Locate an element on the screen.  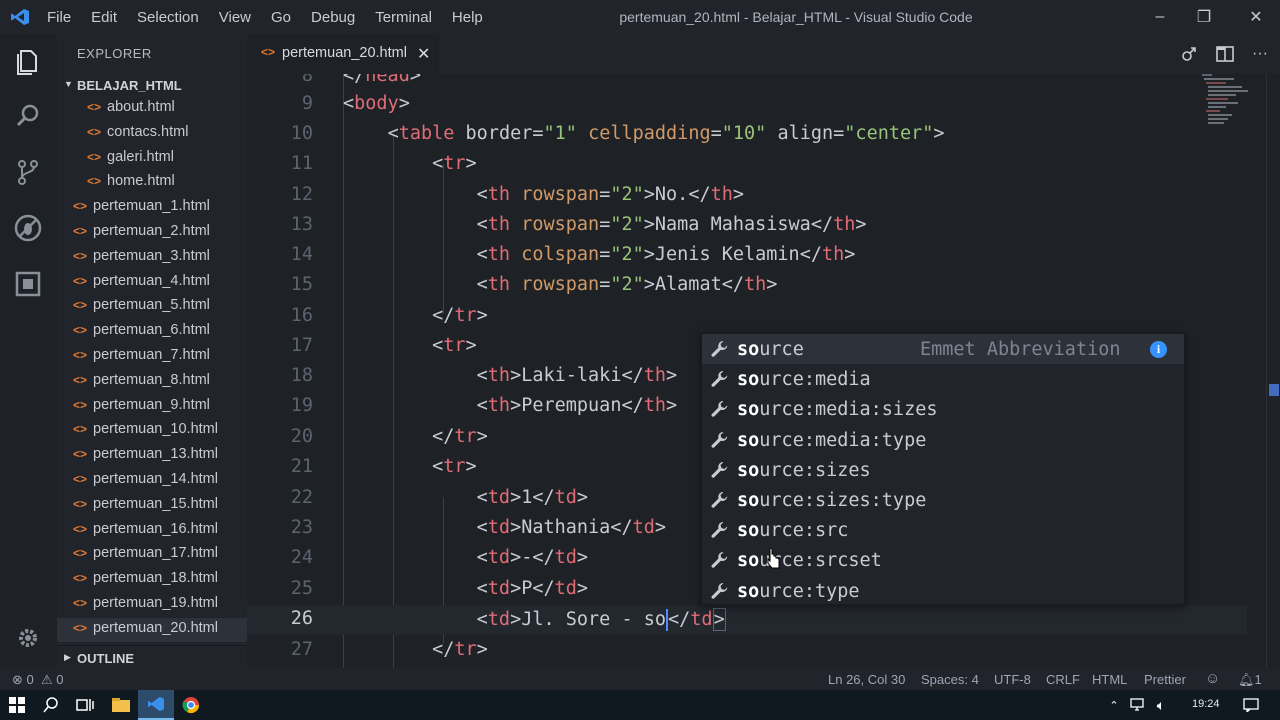
debug-icon is located at coordinates (28, 228).